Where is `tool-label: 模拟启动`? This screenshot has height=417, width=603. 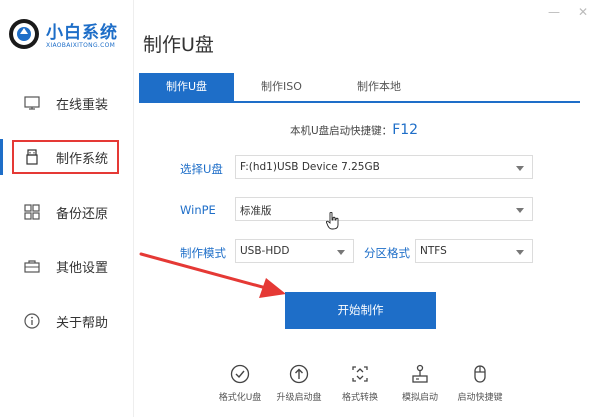 tool-label: 模拟启动 is located at coordinates (419, 398).